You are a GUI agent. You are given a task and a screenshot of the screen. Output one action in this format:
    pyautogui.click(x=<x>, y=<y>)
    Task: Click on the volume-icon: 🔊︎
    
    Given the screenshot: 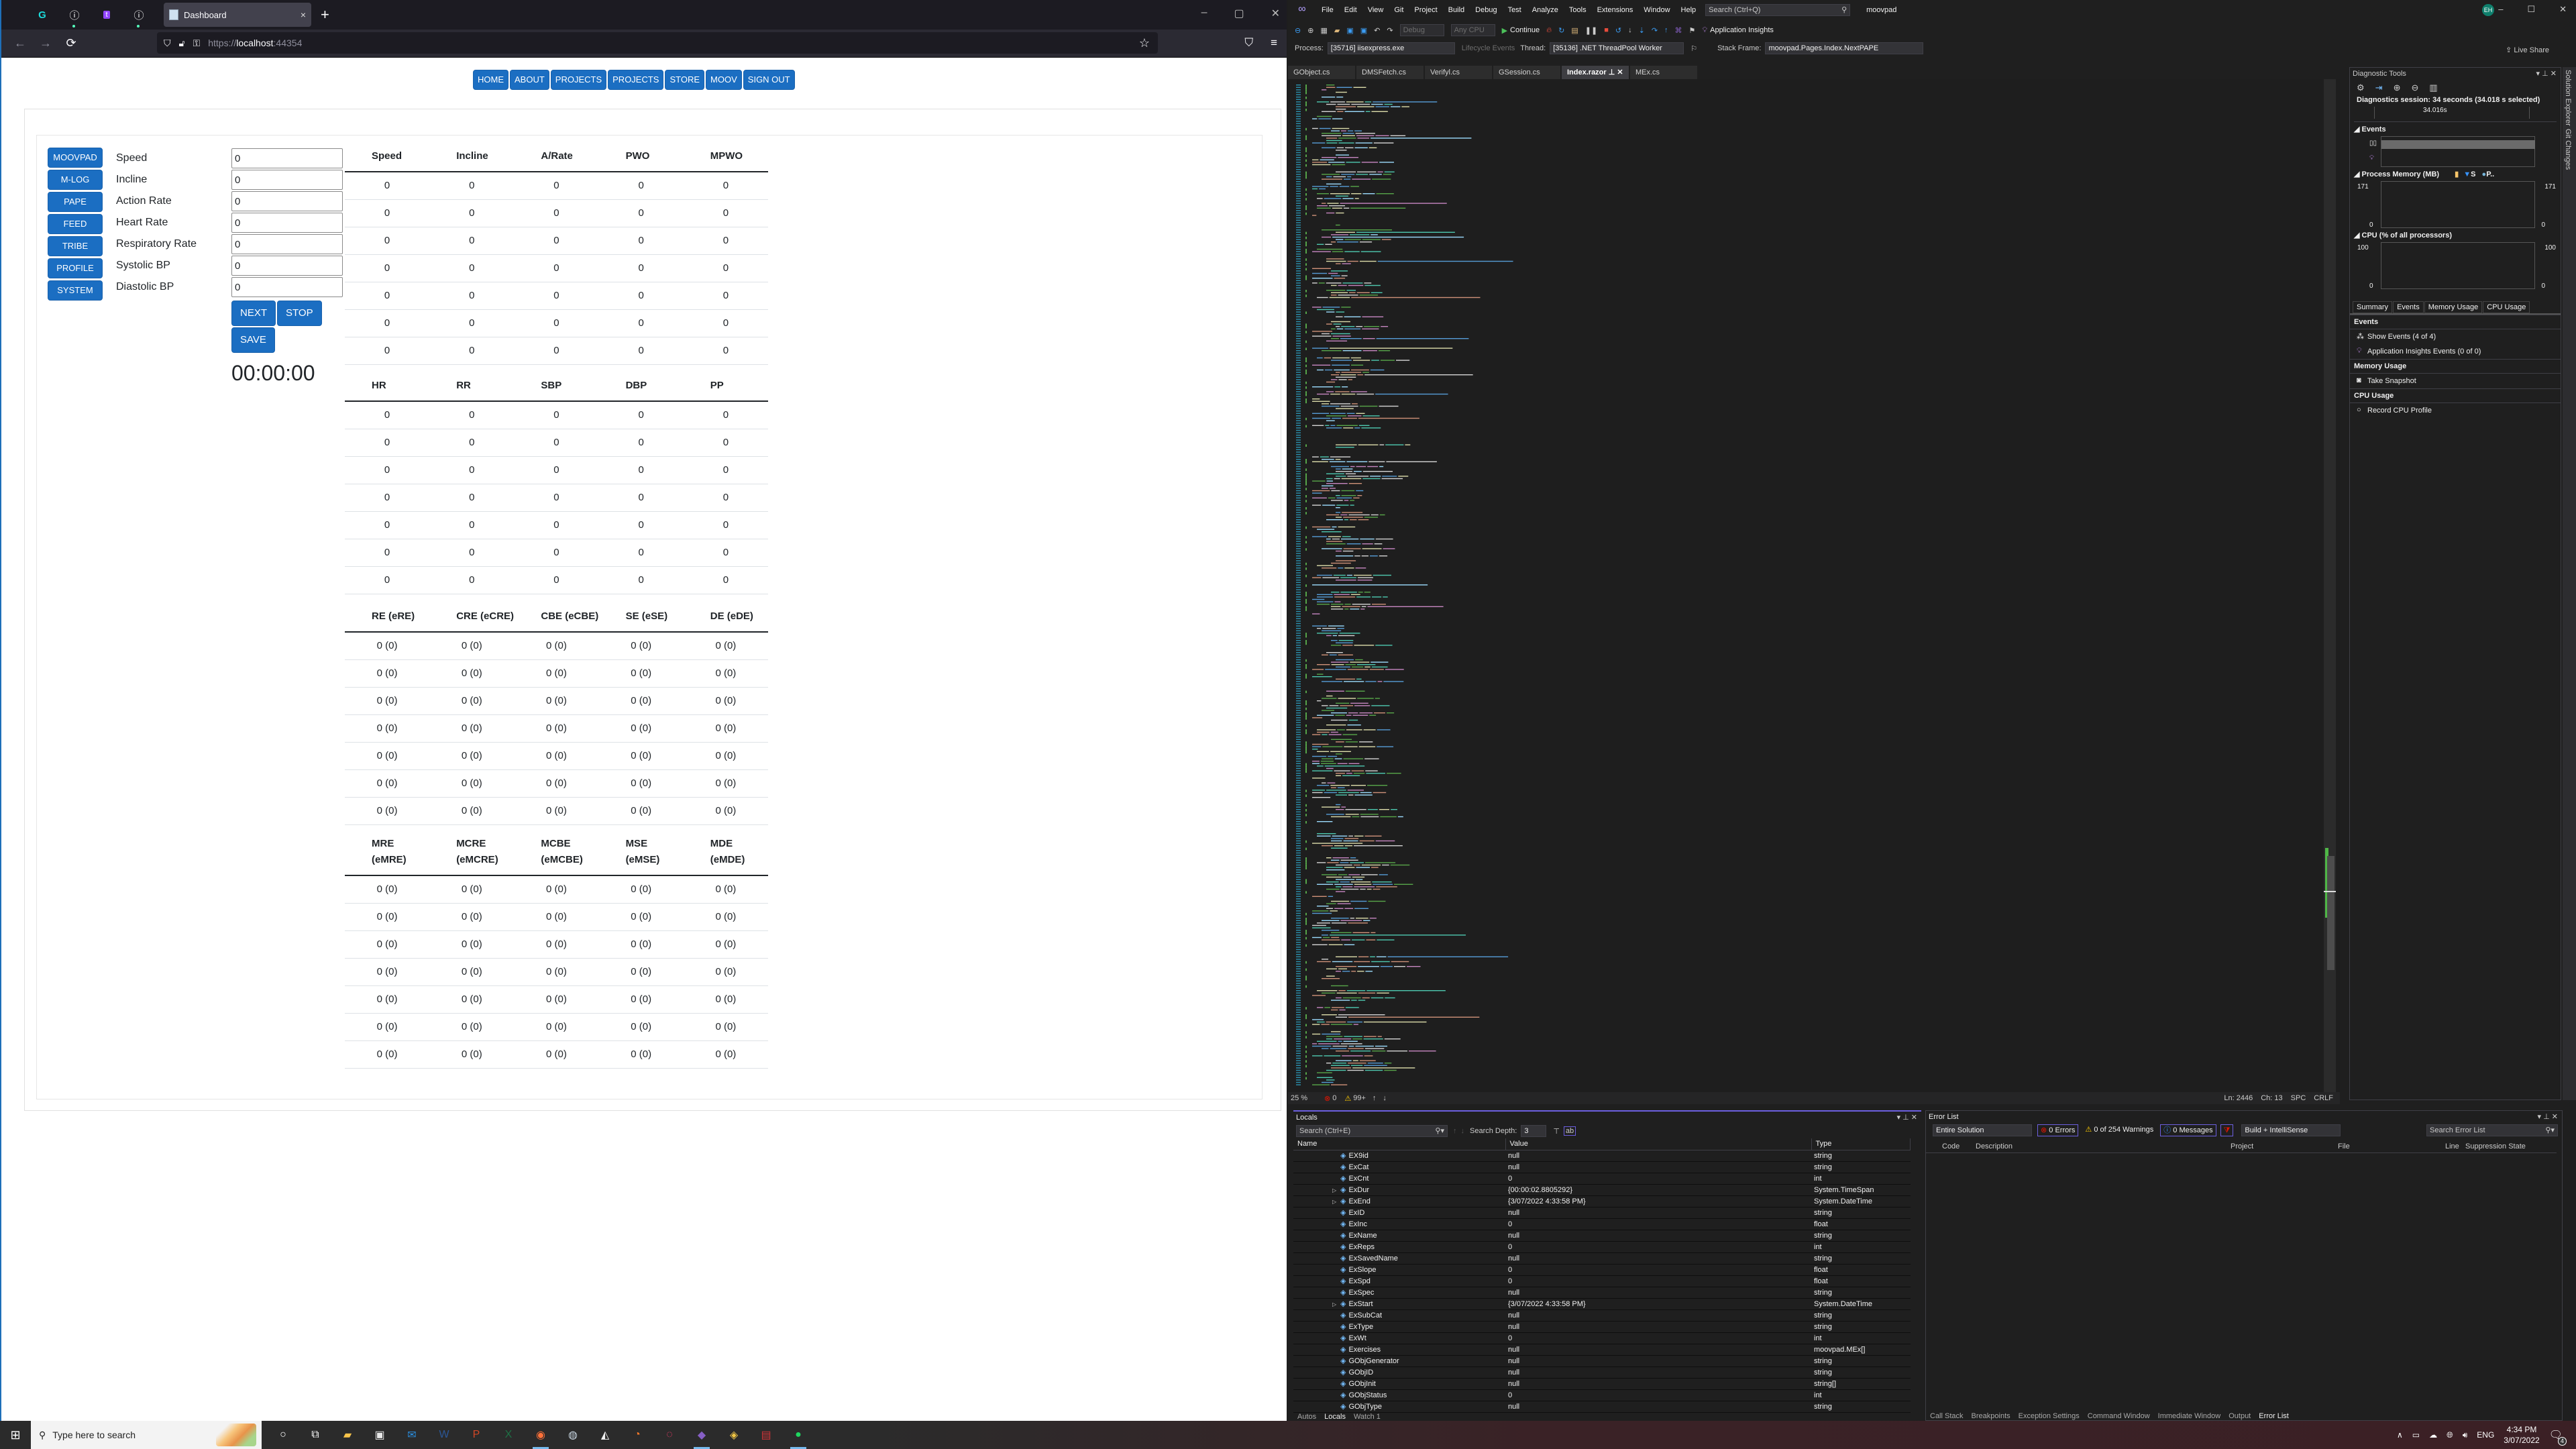 What is the action you would take?
    pyautogui.click(x=2465, y=1435)
    